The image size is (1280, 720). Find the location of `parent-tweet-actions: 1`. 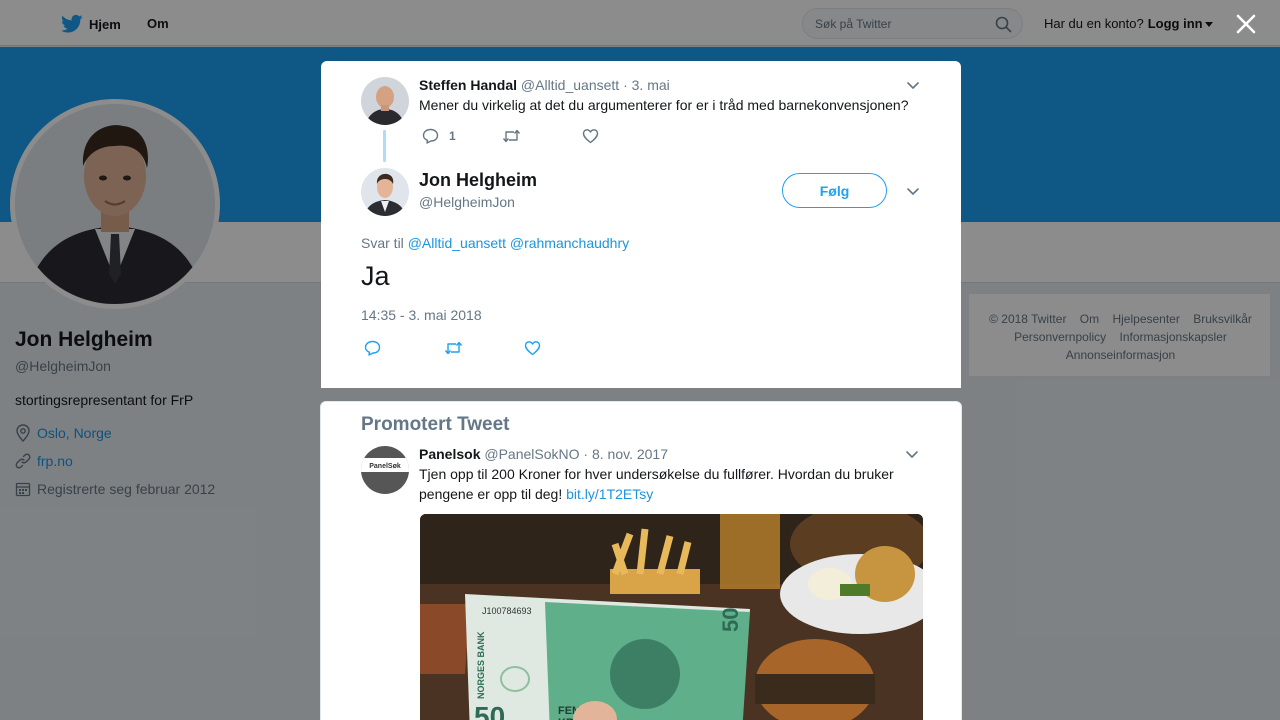

parent-tweet-actions: 1 is located at coordinates (542, 136).